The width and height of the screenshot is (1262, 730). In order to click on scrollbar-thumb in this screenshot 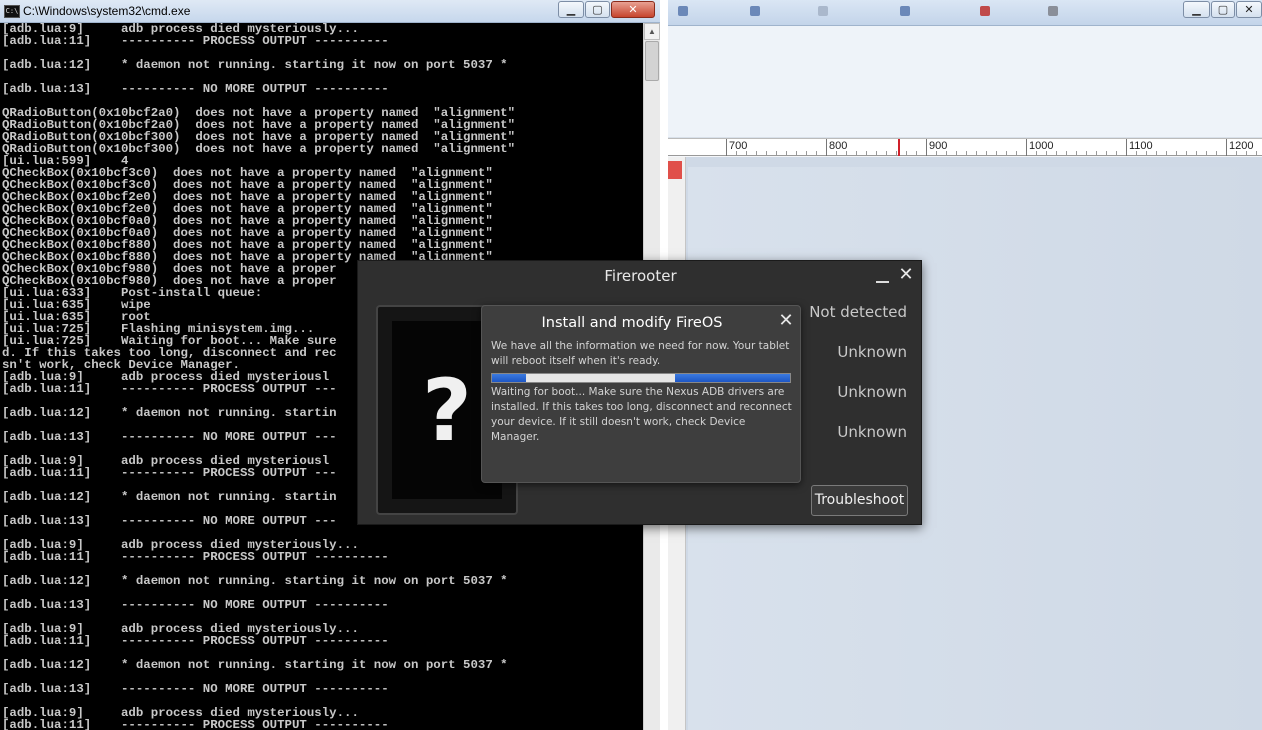, I will do `click(652, 61)`.